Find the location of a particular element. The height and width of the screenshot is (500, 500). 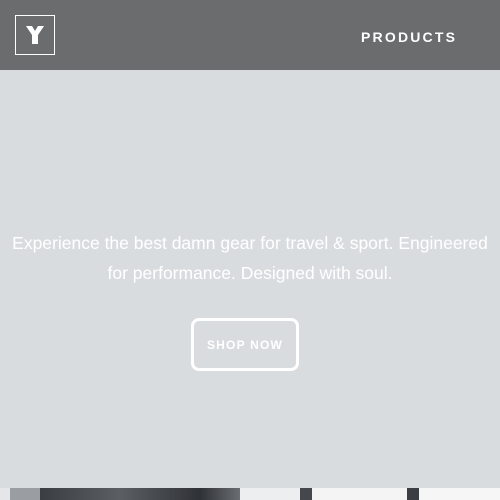

brand-y-logo-icon is located at coordinates (35, 35).